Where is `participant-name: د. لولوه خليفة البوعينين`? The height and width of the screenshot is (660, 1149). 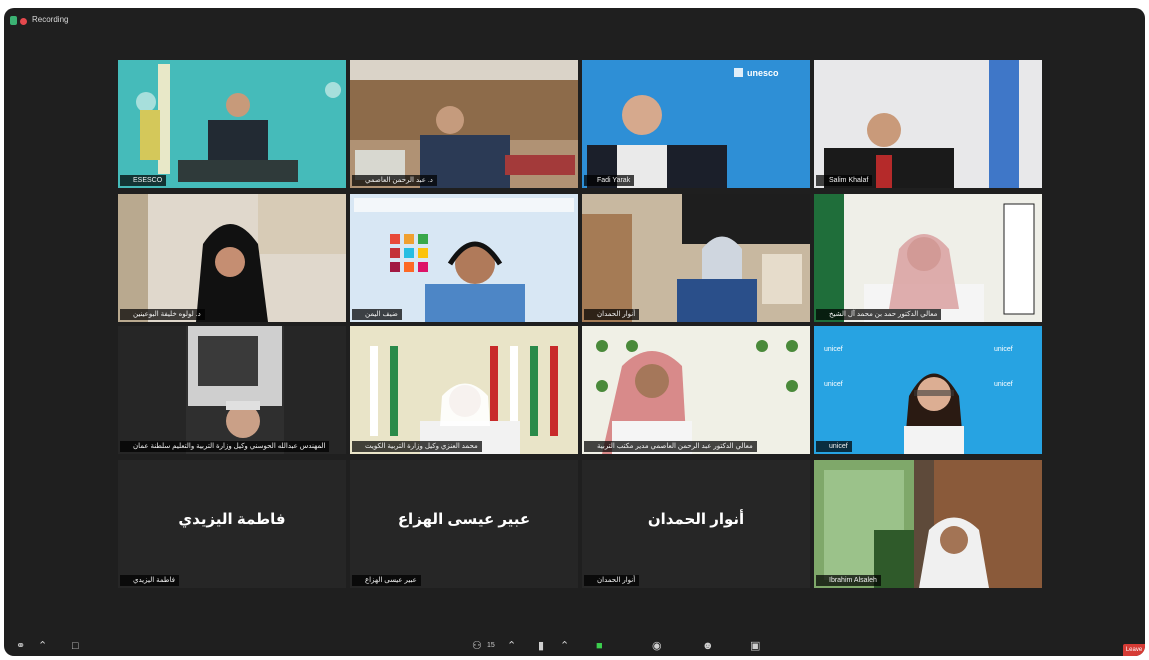 participant-name: د. لولوه خليفة البوعينين is located at coordinates (162, 314).